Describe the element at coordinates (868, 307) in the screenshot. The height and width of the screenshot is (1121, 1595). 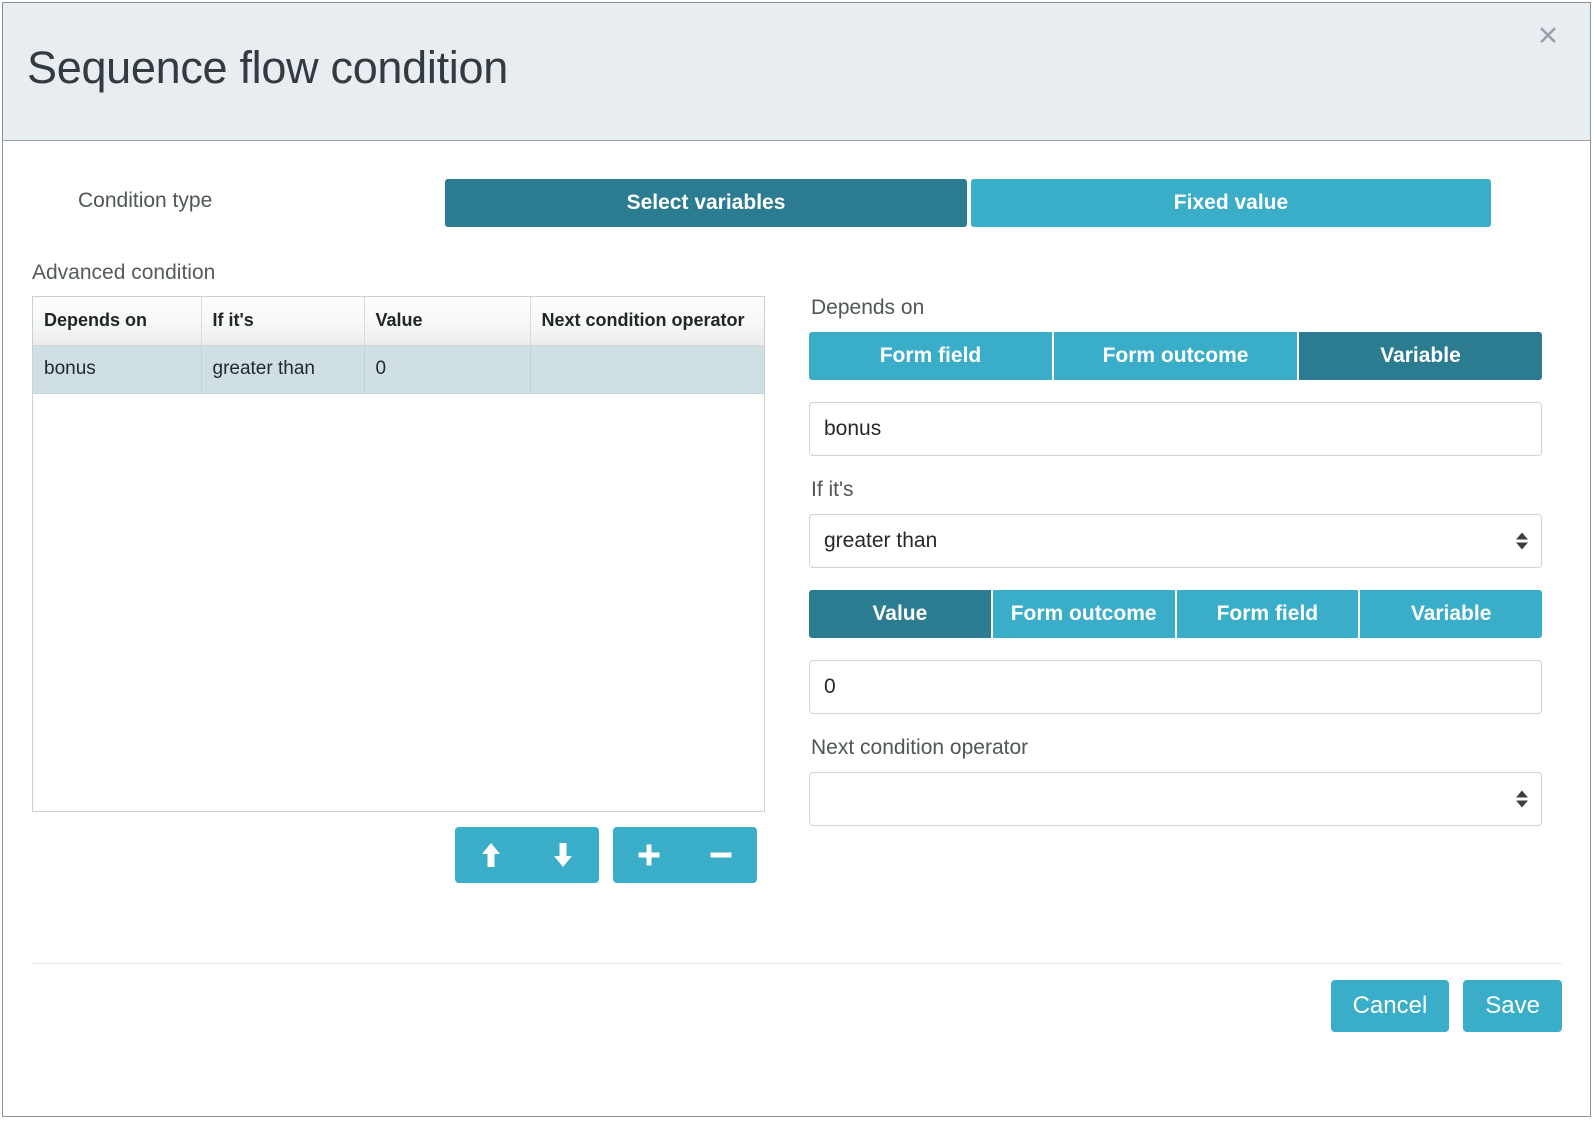
I see `depends-on-label: Depends on` at that location.